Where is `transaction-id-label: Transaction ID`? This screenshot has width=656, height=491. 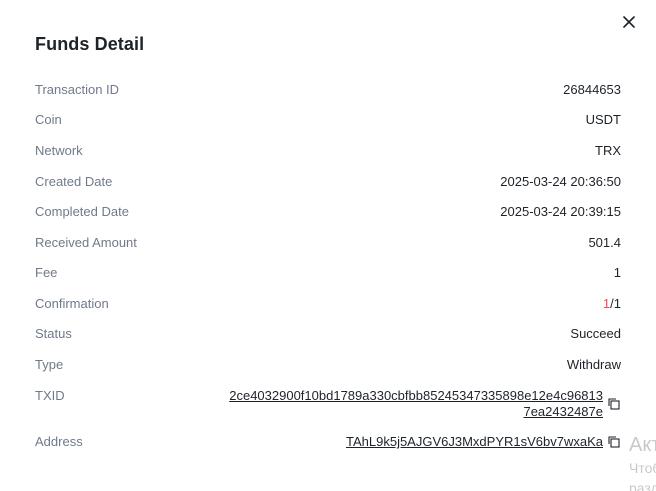
transaction-id-label: Transaction ID is located at coordinates (77, 89).